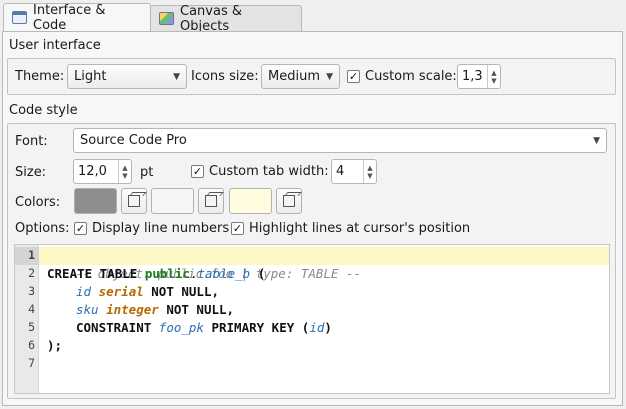 The height and width of the screenshot is (409, 626). What do you see at coordinates (411, 76) in the screenshot?
I see `custom-scale-label: Custom scale:` at bounding box center [411, 76].